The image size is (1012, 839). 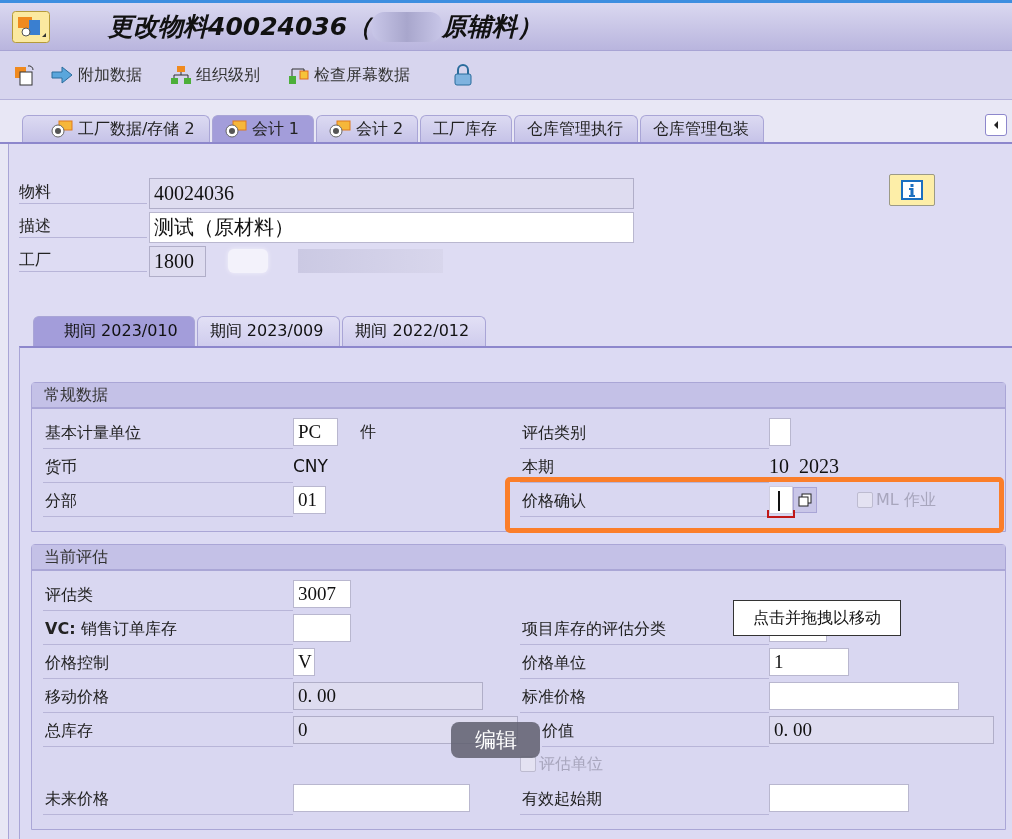 What do you see at coordinates (240, 27) in the screenshot?
I see `window-title: 更改物料40024036（` at bounding box center [240, 27].